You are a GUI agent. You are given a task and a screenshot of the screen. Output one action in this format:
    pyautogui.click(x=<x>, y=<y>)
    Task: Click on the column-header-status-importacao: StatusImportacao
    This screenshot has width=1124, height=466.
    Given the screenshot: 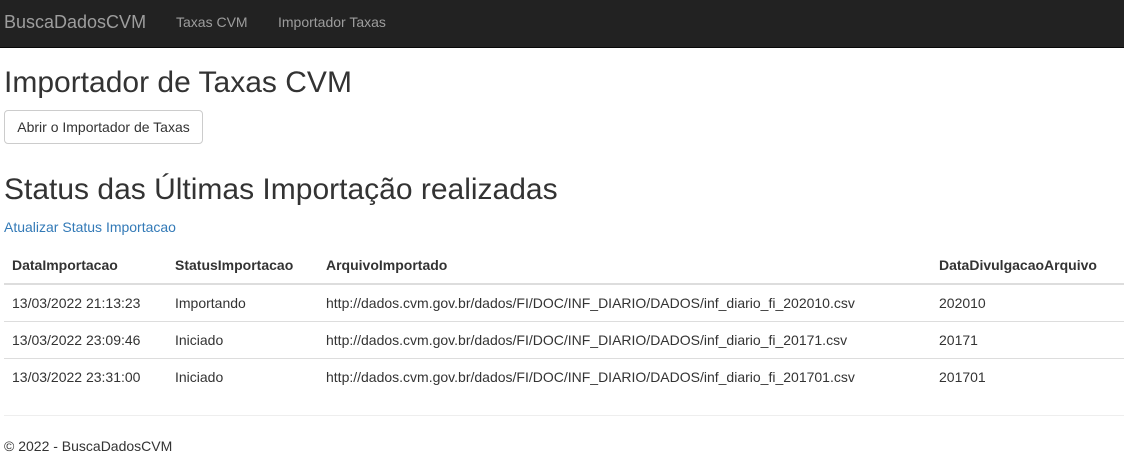 What is the action you would take?
    pyautogui.click(x=242, y=266)
    